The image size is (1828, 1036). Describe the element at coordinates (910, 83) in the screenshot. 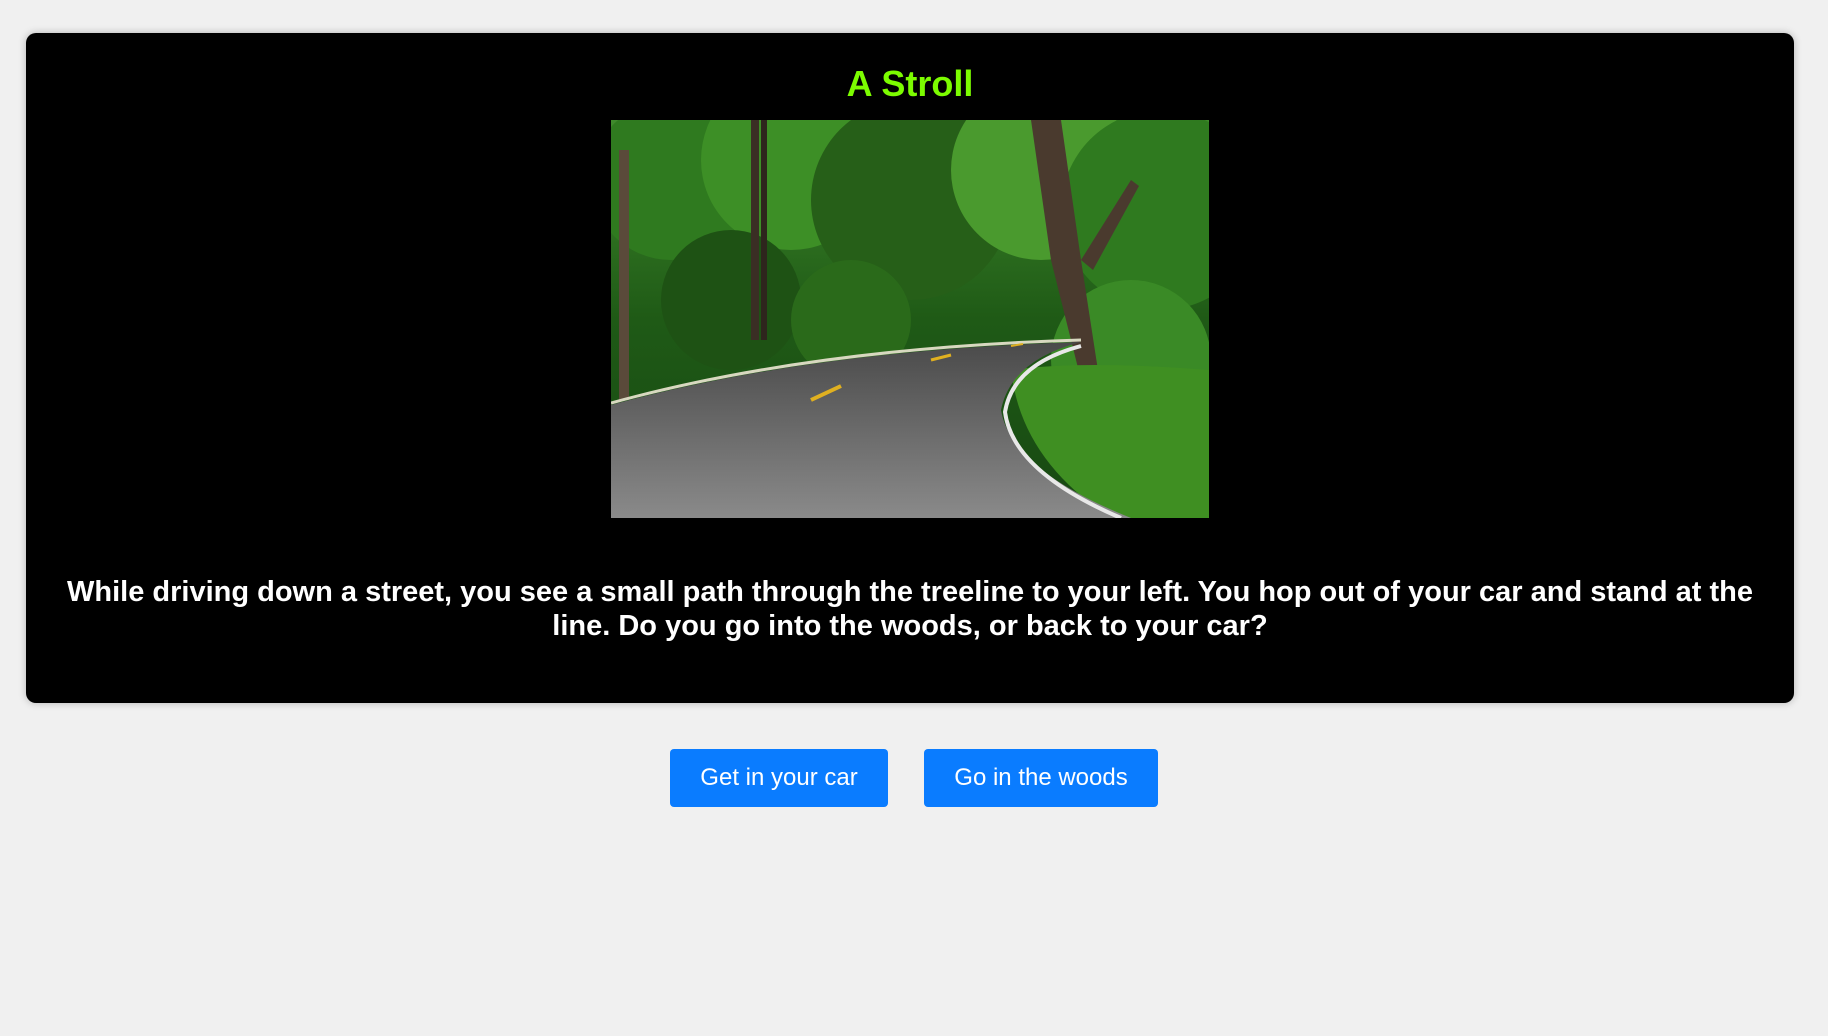

I see `story-title: A Stroll` at that location.